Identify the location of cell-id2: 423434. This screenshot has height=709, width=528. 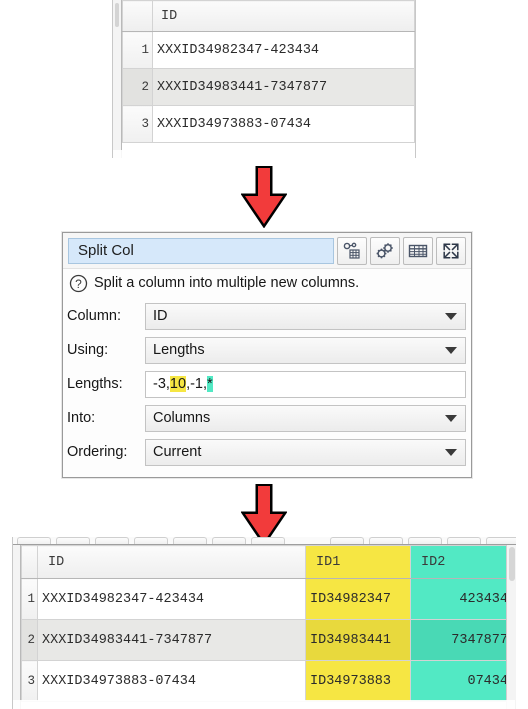
(463, 599).